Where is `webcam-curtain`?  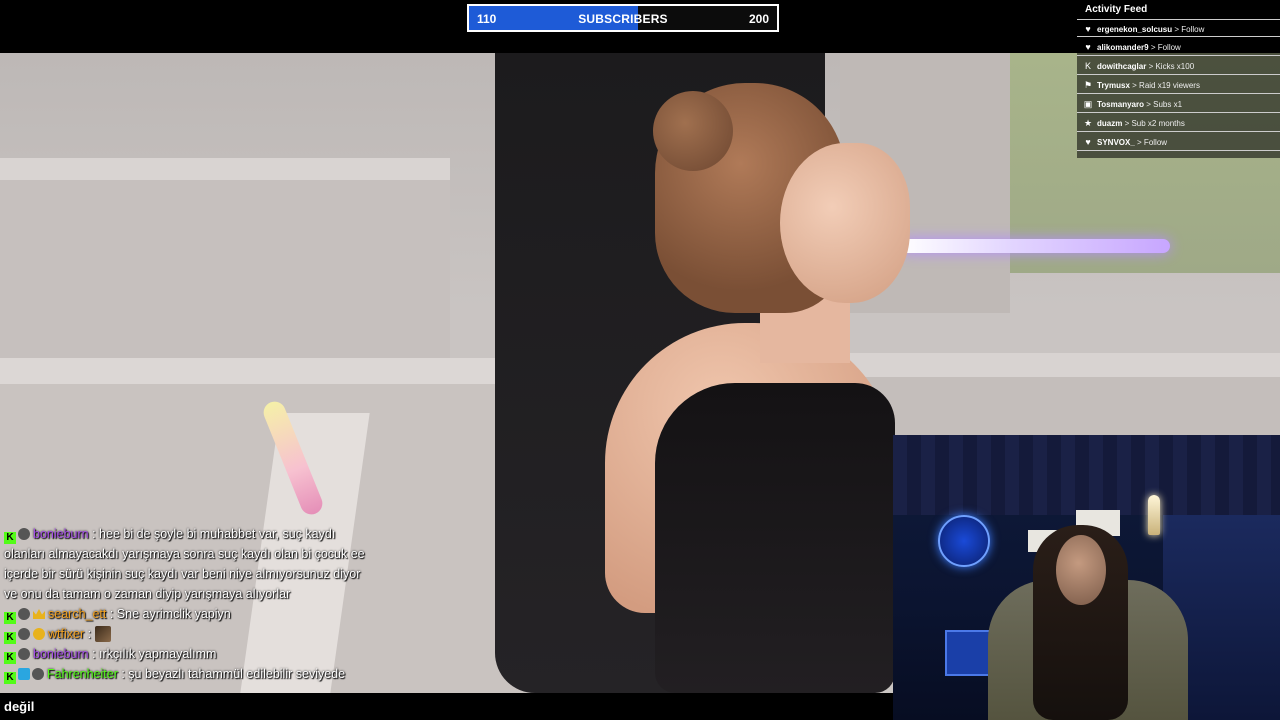
webcam-curtain is located at coordinates (1086, 475).